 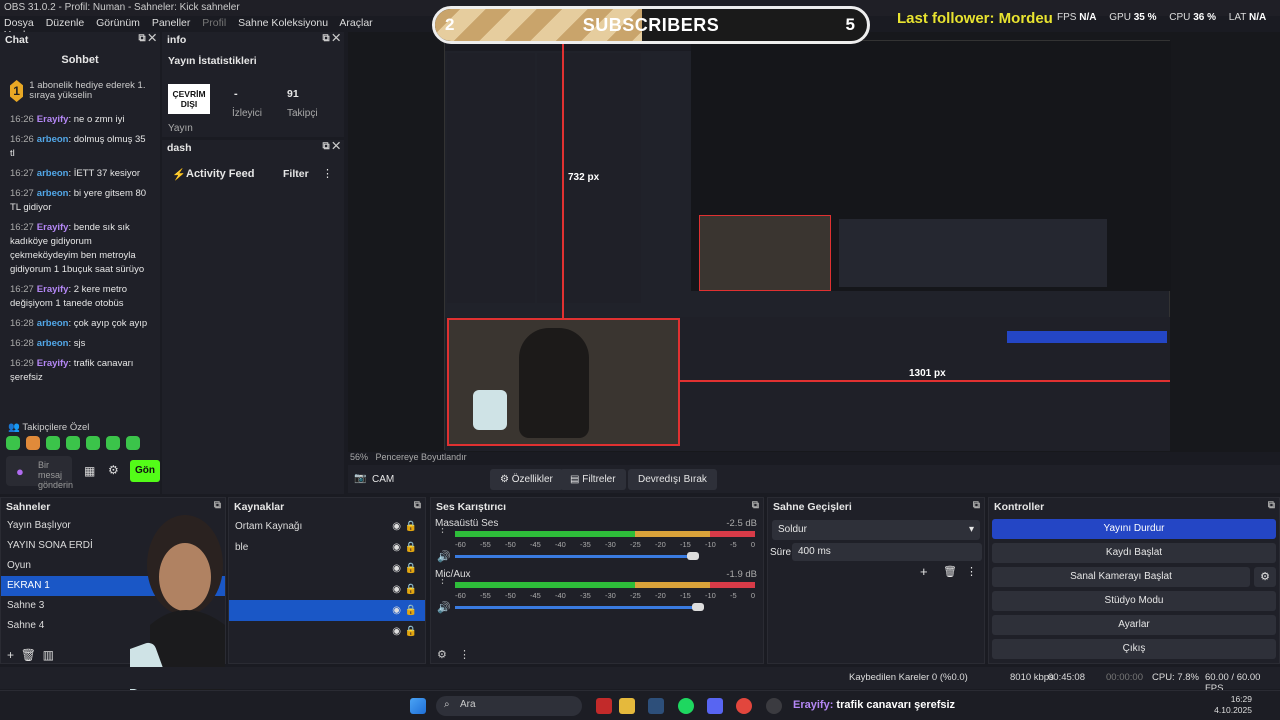 What do you see at coordinates (1233, 710) in the screenshot?
I see `clock-date: 4.10.2025` at bounding box center [1233, 710].